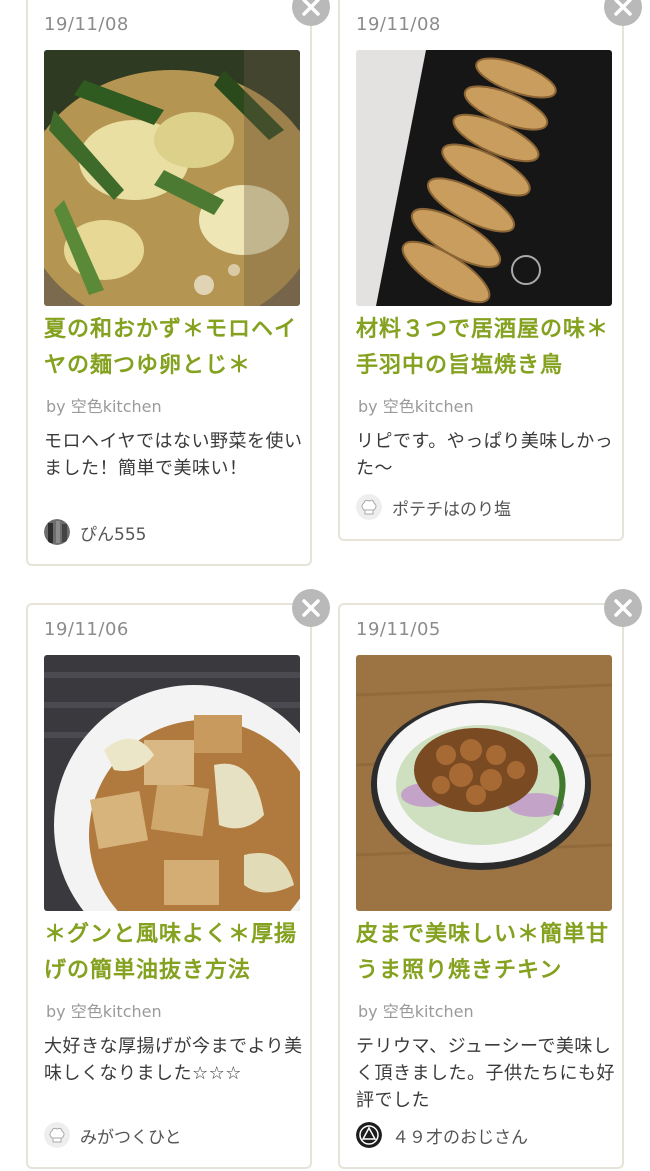  I want to click on card-date: 19/11/06, so click(86, 629).